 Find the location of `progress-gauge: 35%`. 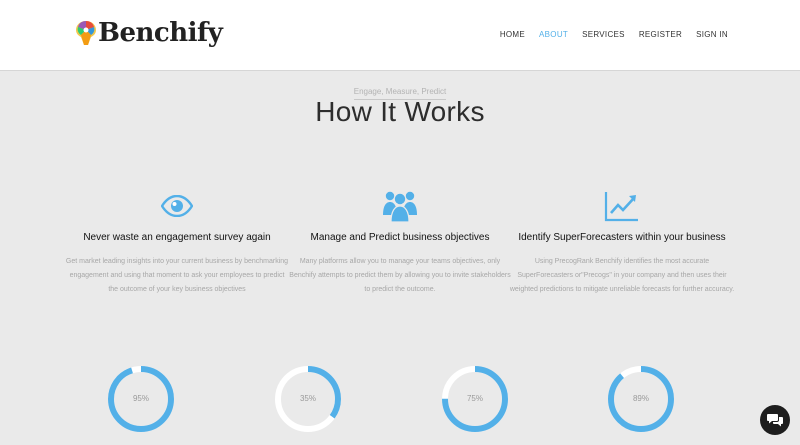

progress-gauge: 35% is located at coordinates (308, 399).